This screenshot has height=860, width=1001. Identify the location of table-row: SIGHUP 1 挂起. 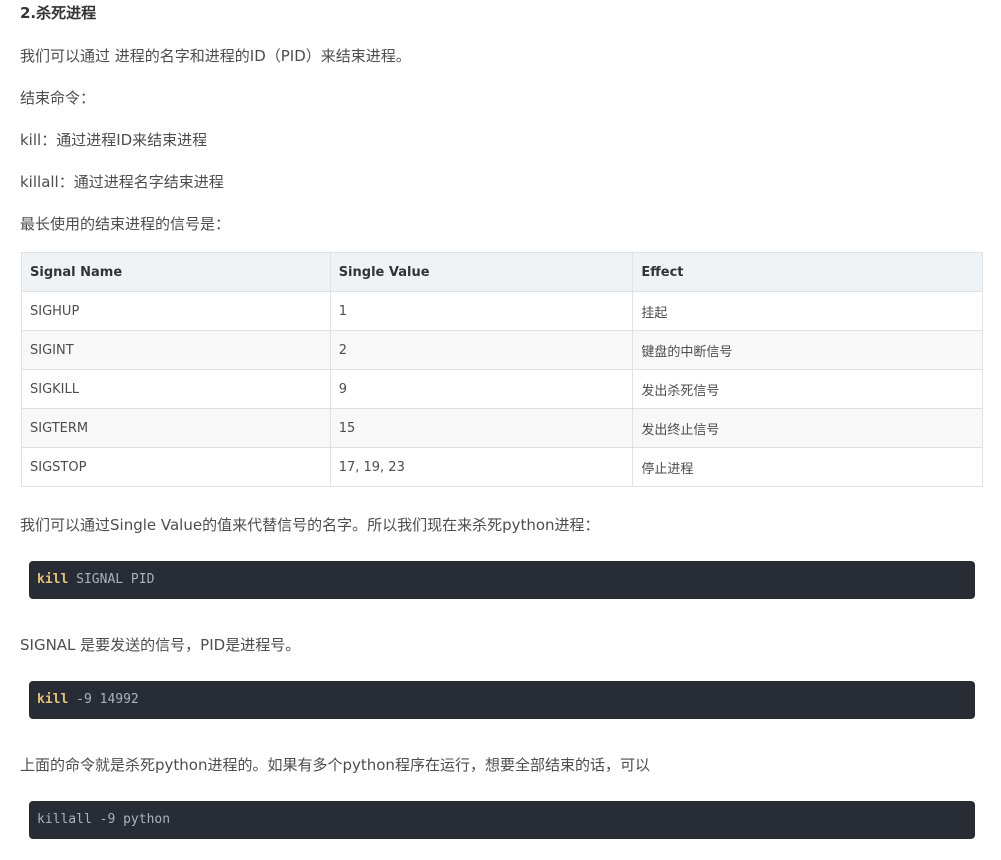
(502, 311).